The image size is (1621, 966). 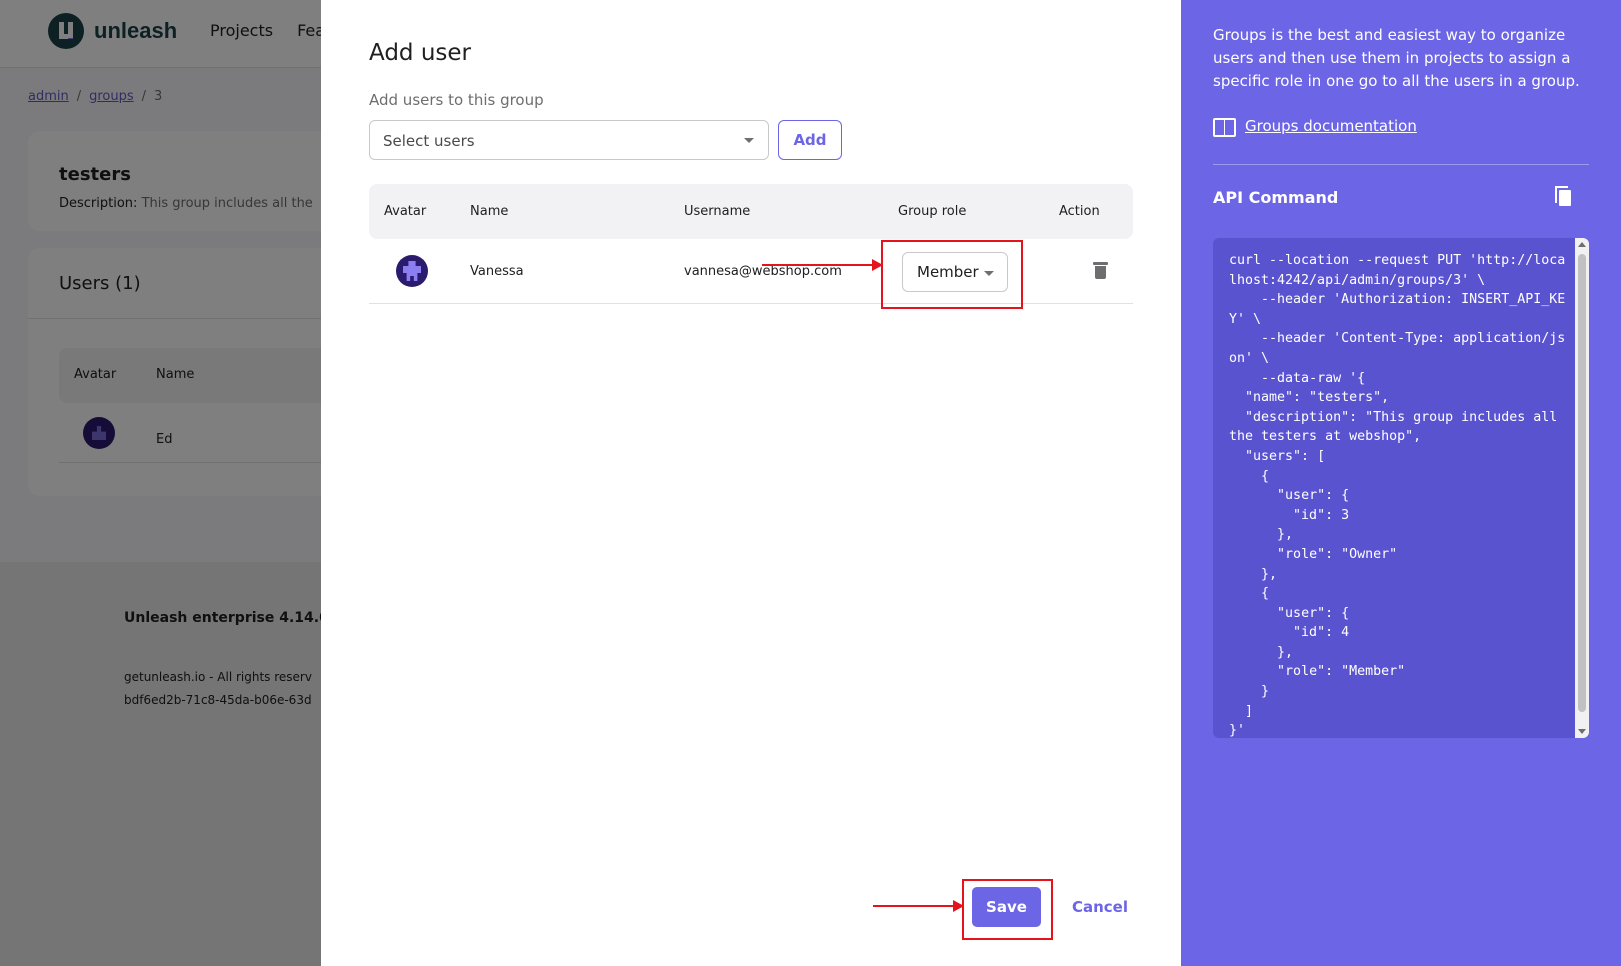 I want to click on book-icon, so click(x=1224, y=127).